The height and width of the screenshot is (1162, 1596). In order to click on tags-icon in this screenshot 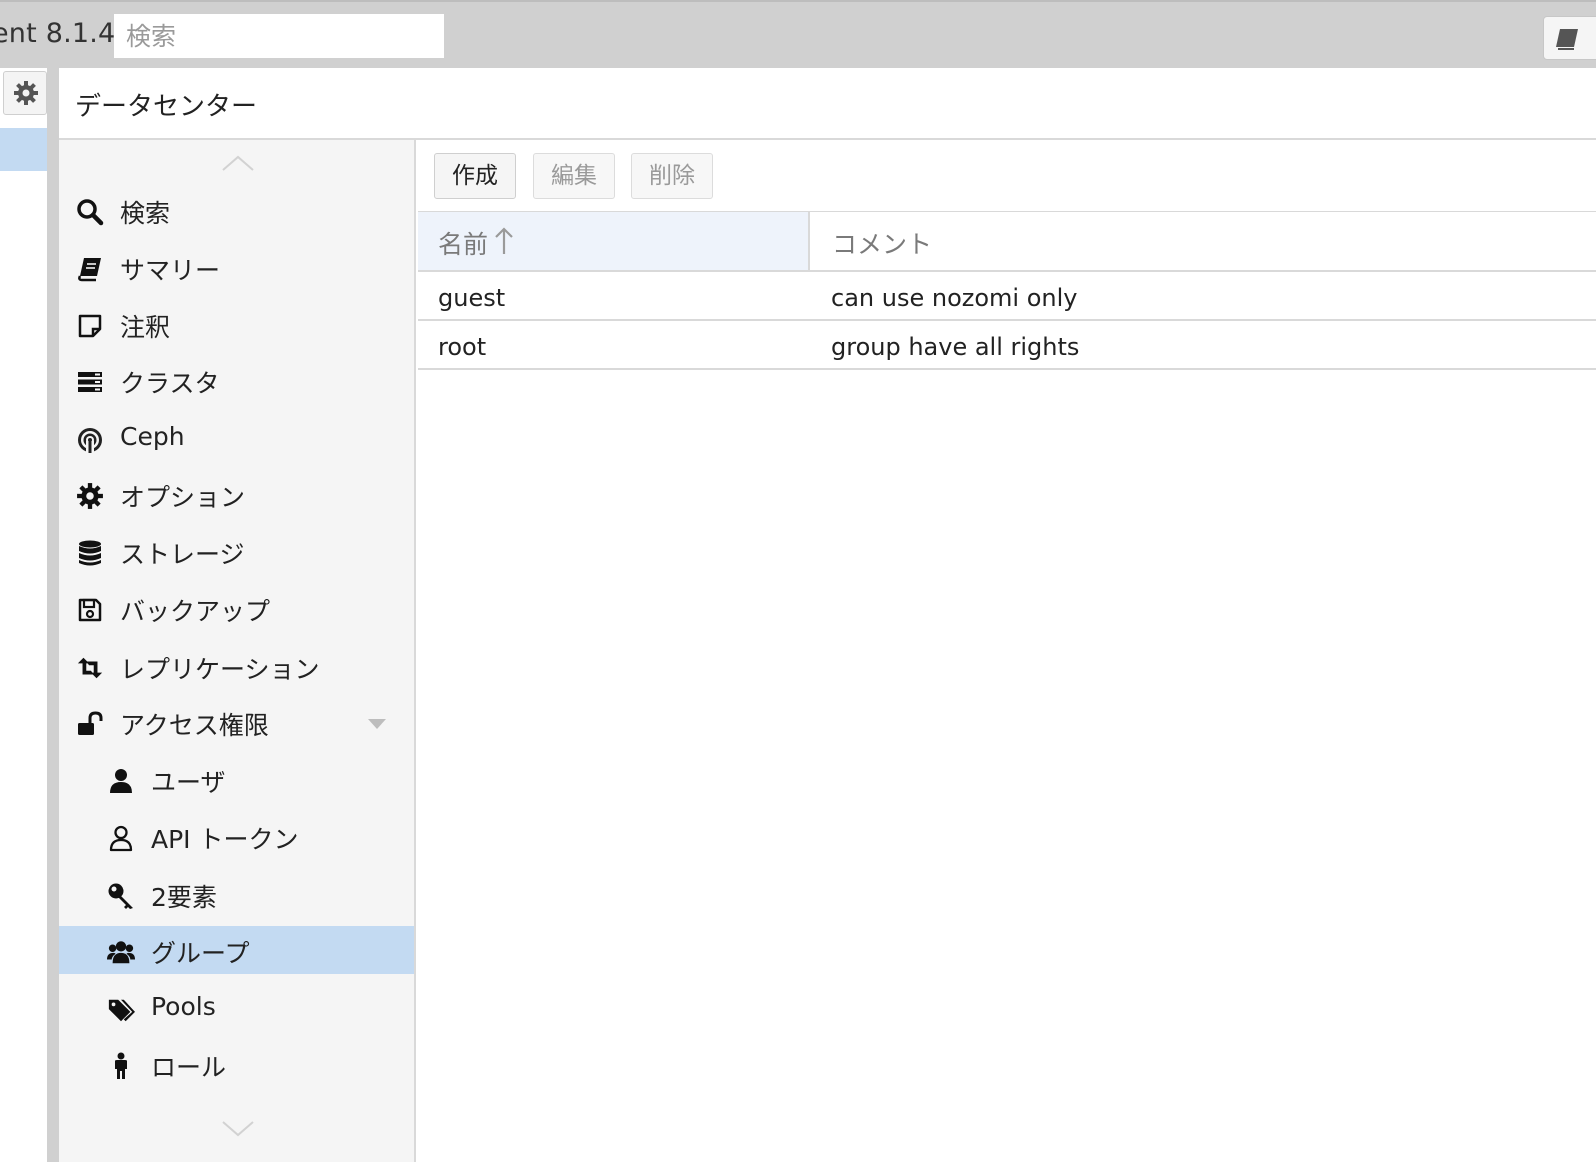, I will do `click(121, 1010)`.